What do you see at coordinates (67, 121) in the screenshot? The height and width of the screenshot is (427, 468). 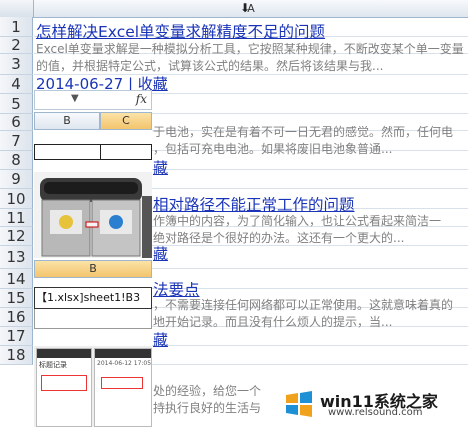 I see `excel-col-b: B` at bounding box center [67, 121].